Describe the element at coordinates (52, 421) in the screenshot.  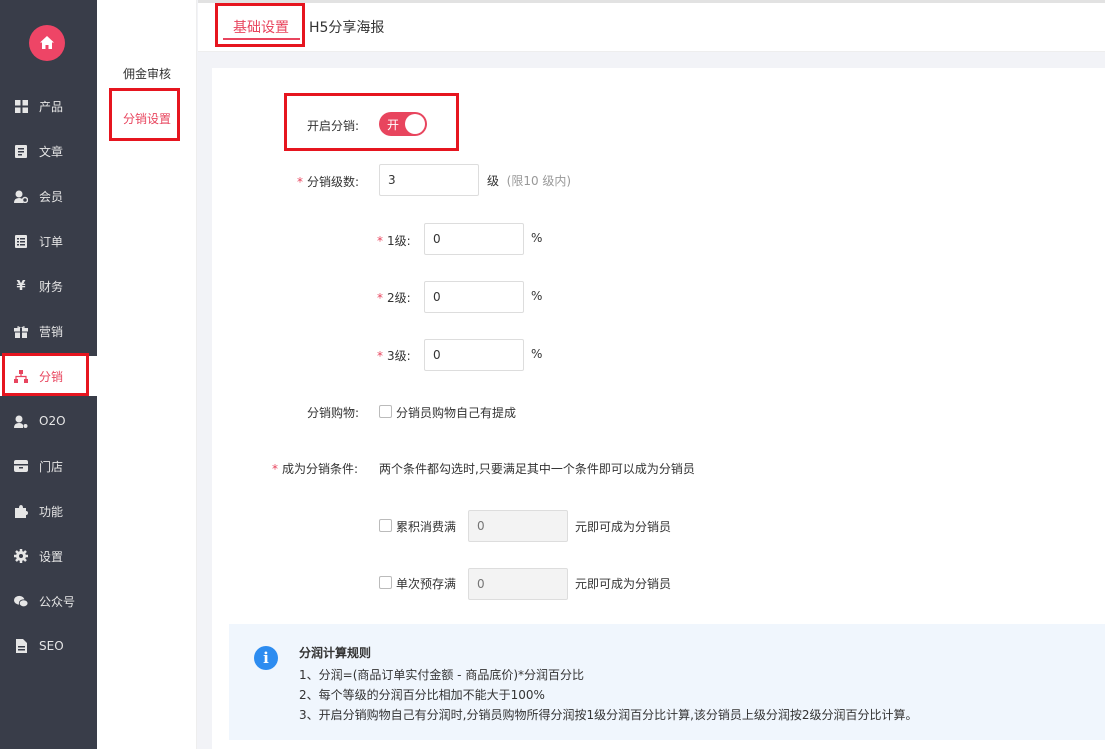
I see `nav-item-label: O2O` at that location.